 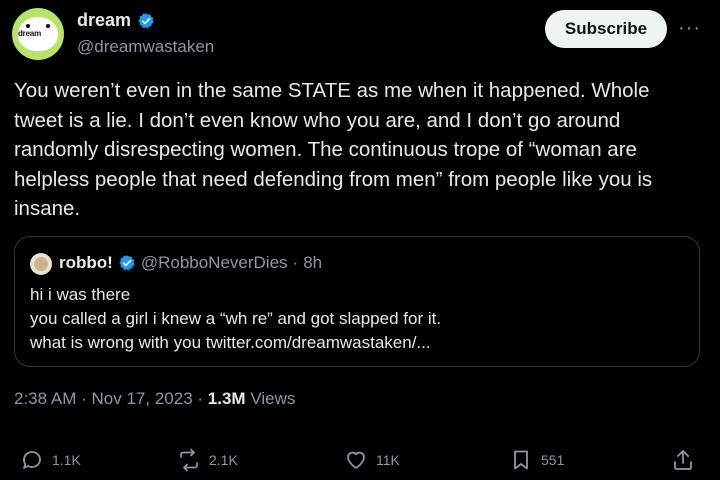 What do you see at coordinates (104, 20) in the screenshot?
I see `author-name: dream` at bounding box center [104, 20].